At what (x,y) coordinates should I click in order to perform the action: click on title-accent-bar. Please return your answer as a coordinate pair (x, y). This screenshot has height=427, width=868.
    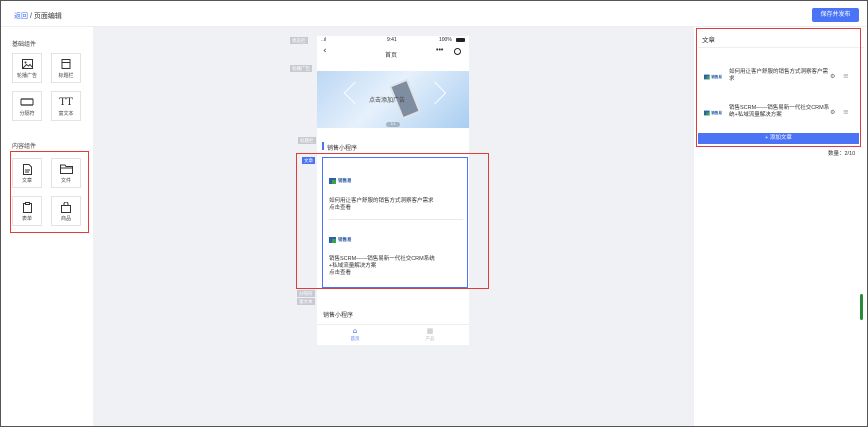
    Looking at the image, I should click on (323, 146).